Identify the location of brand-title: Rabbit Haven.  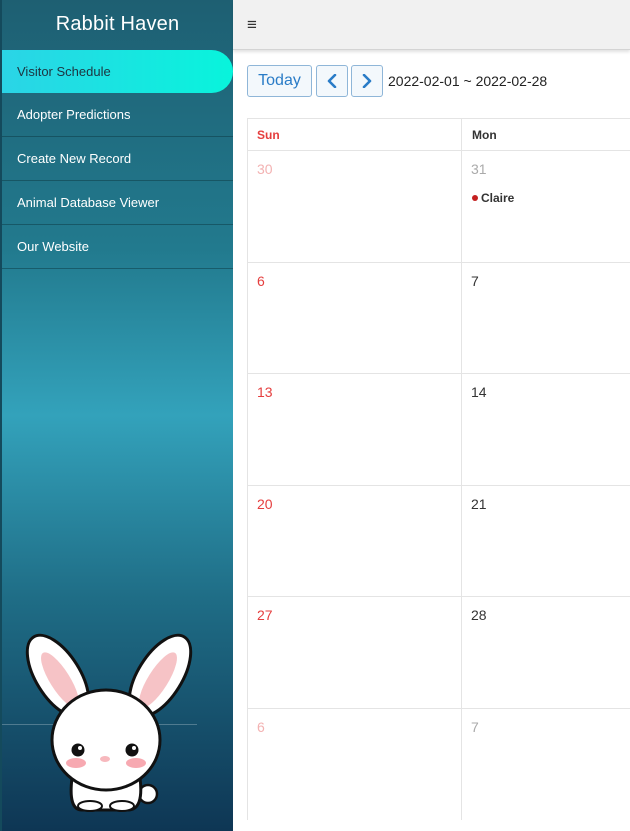
(117, 23).